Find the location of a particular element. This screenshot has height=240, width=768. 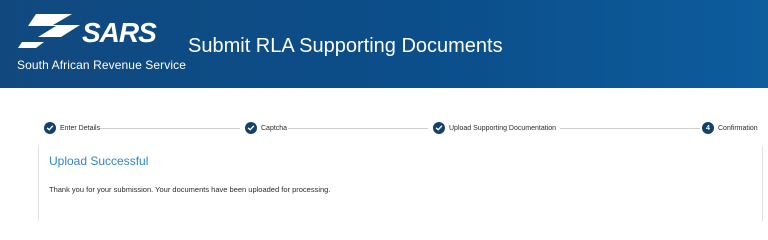

step-upload-supporting-documentation: Upload Supporting Documentation is located at coordinates (494, 128).